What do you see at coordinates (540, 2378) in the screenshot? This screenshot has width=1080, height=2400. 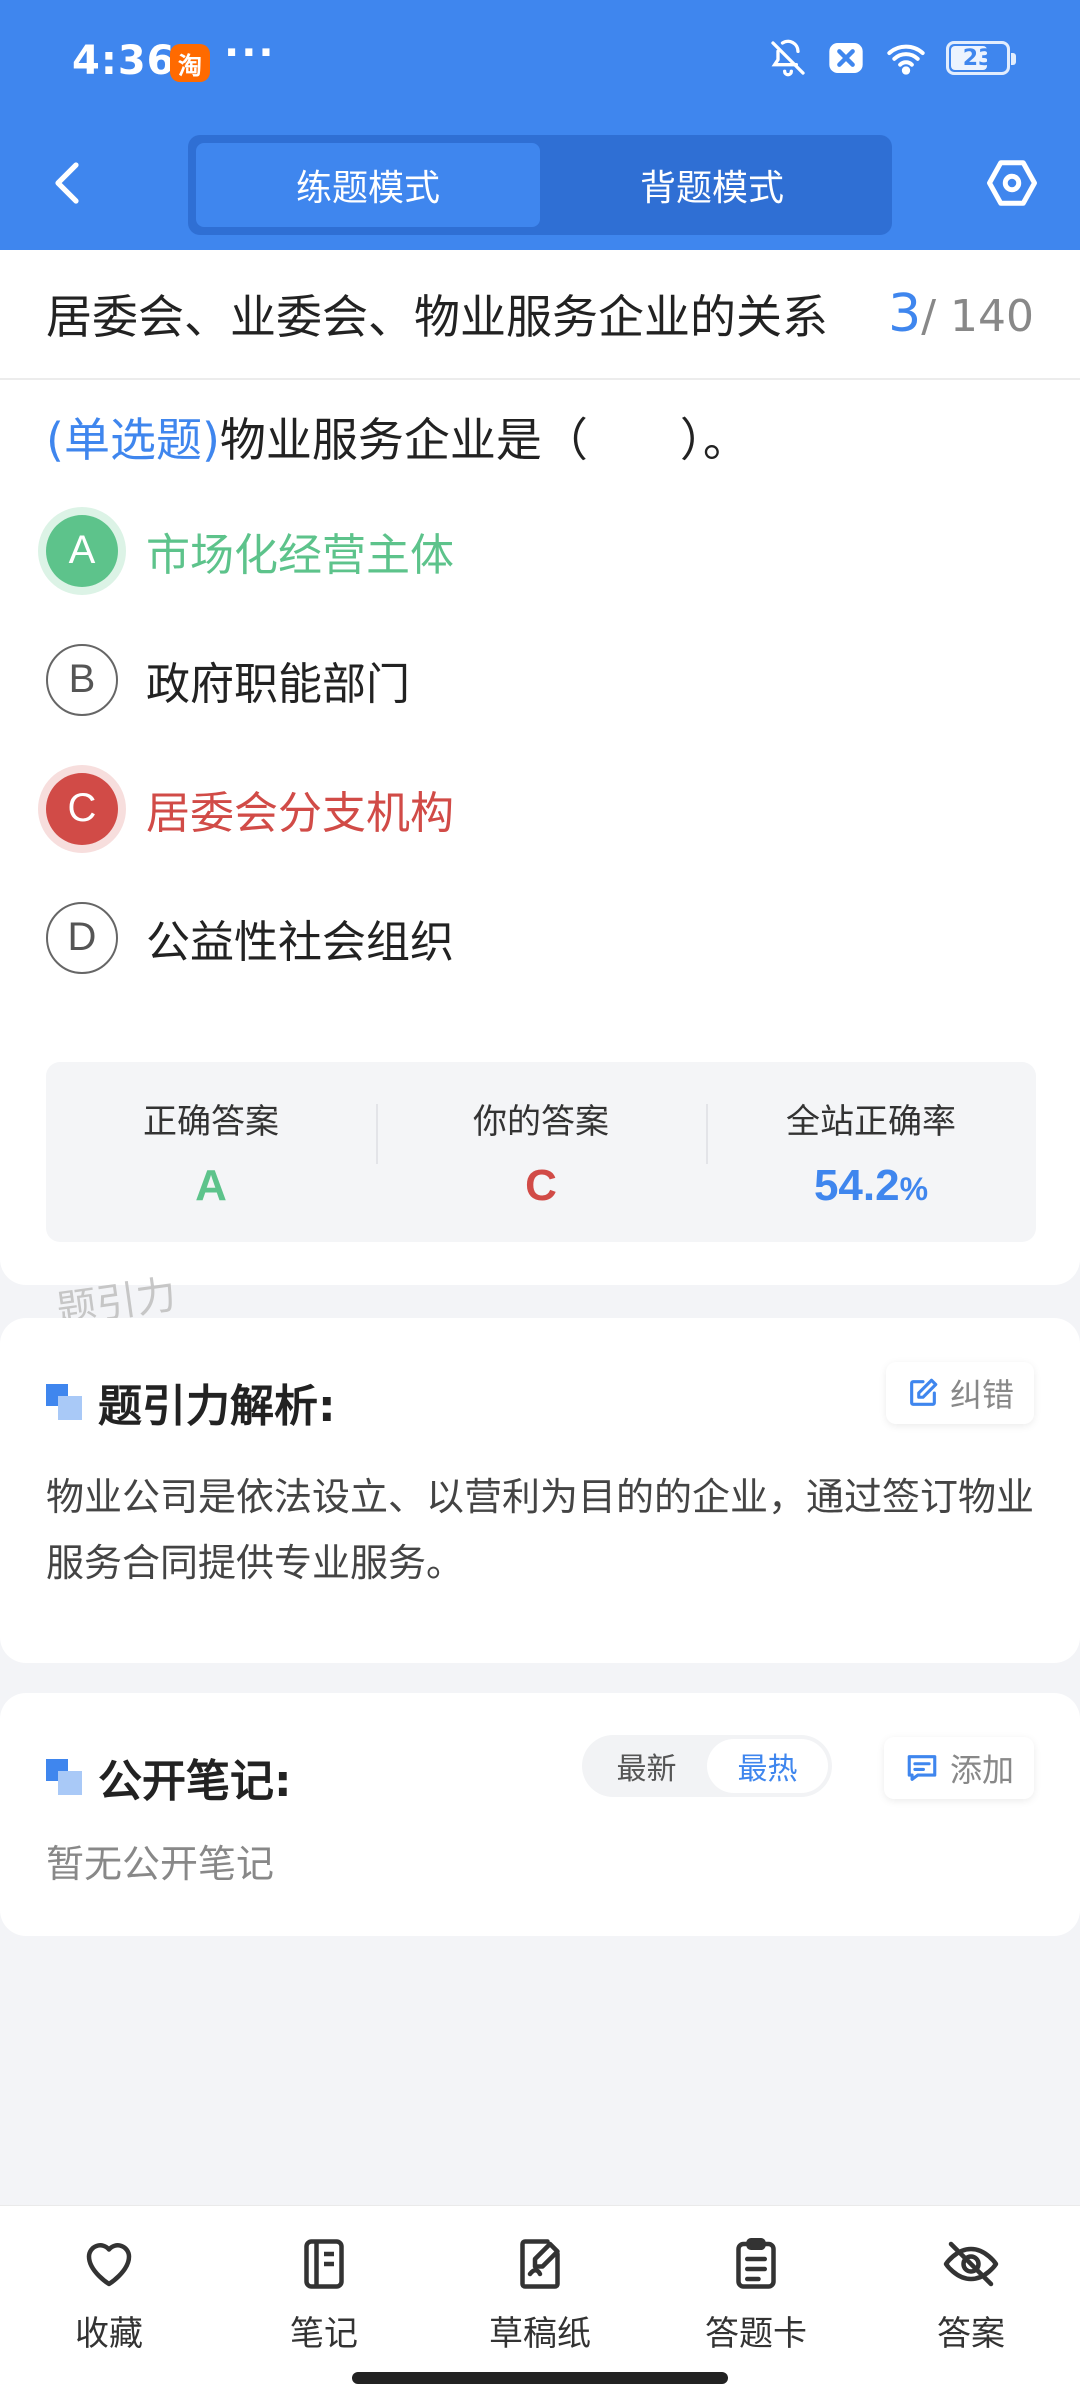 I see `home-indicator` at bounding box center [540, 2378].